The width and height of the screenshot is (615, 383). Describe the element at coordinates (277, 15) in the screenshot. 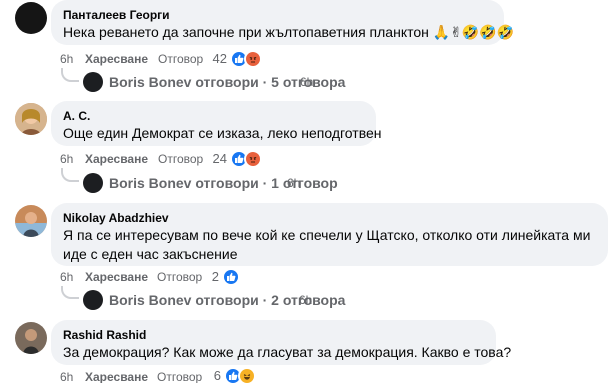

I see `comment-author: Панталеев Георги` at that location.